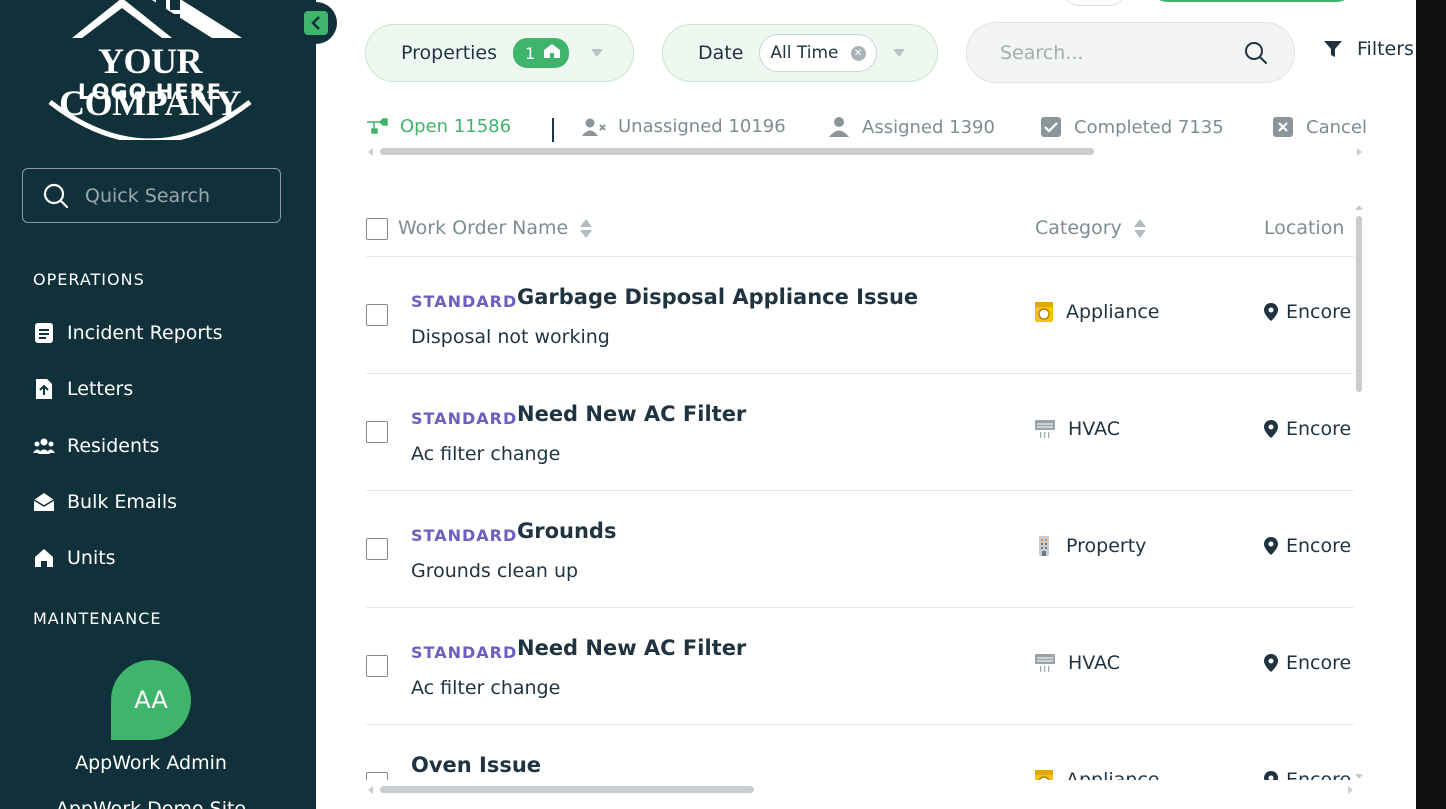 This screenshot has width=1446, height=809. Describe the element at coordinates (860, 752) in the screenshot. I see `table-row: Oven Issue Appliance Encore` at that location.